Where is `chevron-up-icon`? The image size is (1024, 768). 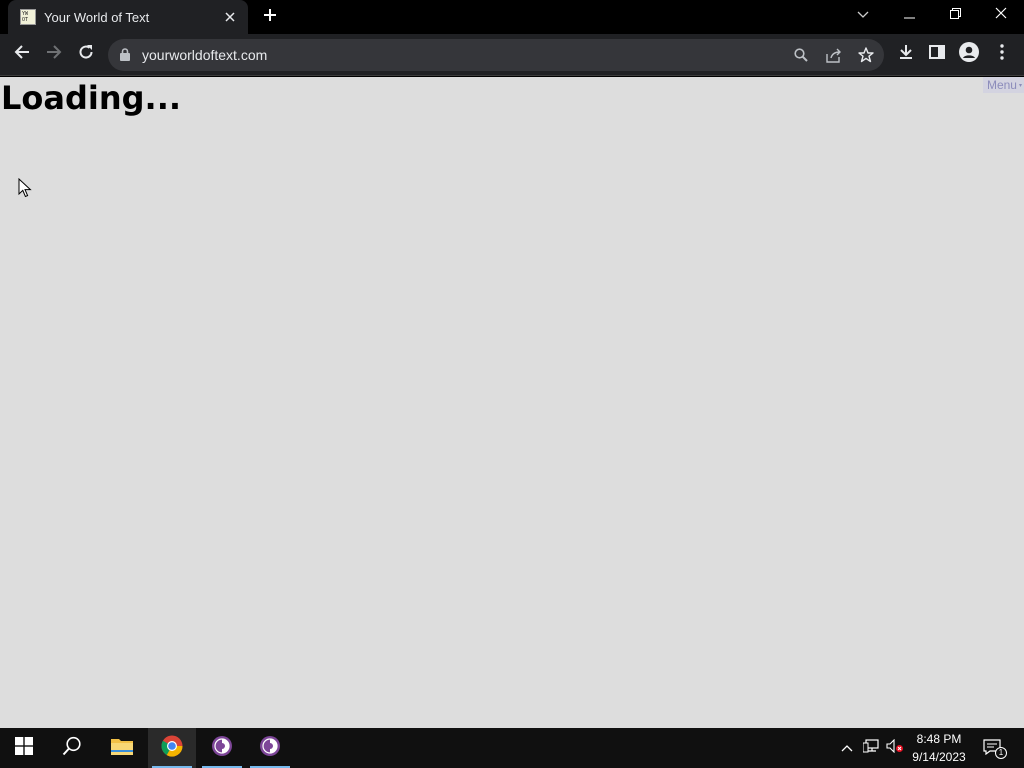
chevron-up-icon is located at coordinates (847, 748).